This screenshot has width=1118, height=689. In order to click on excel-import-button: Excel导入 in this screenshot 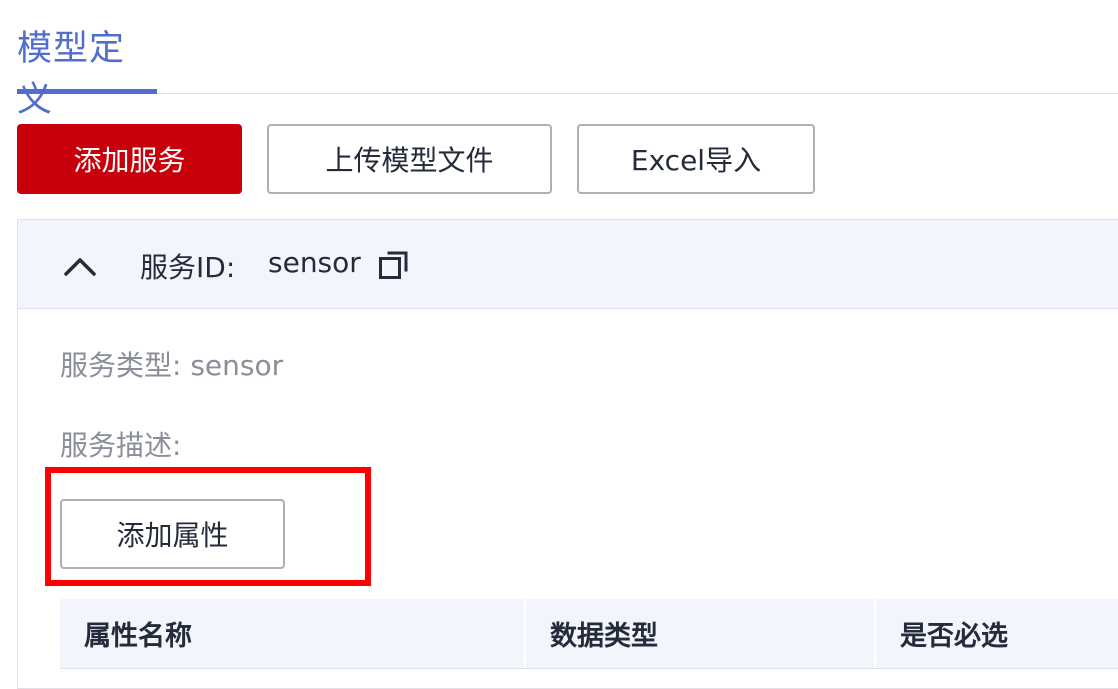, I will do `click(696, 159)`.